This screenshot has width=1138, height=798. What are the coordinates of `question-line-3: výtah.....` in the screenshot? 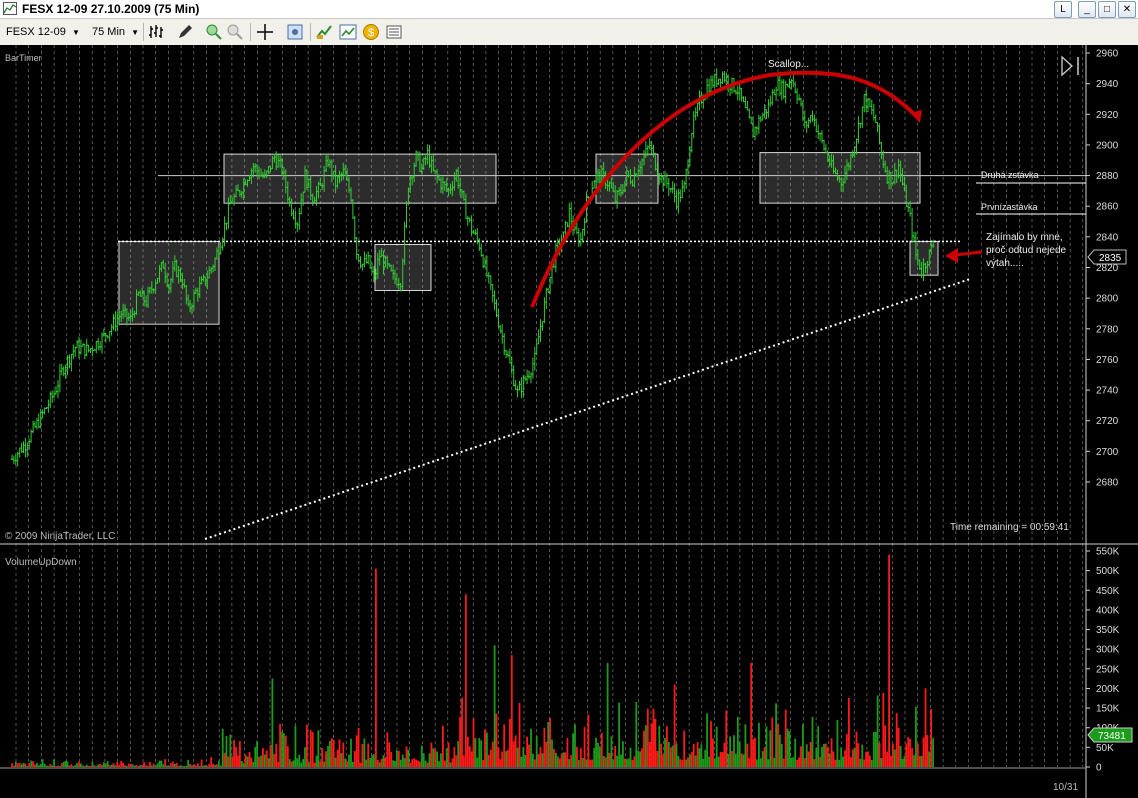 It's located at (1005, 263).